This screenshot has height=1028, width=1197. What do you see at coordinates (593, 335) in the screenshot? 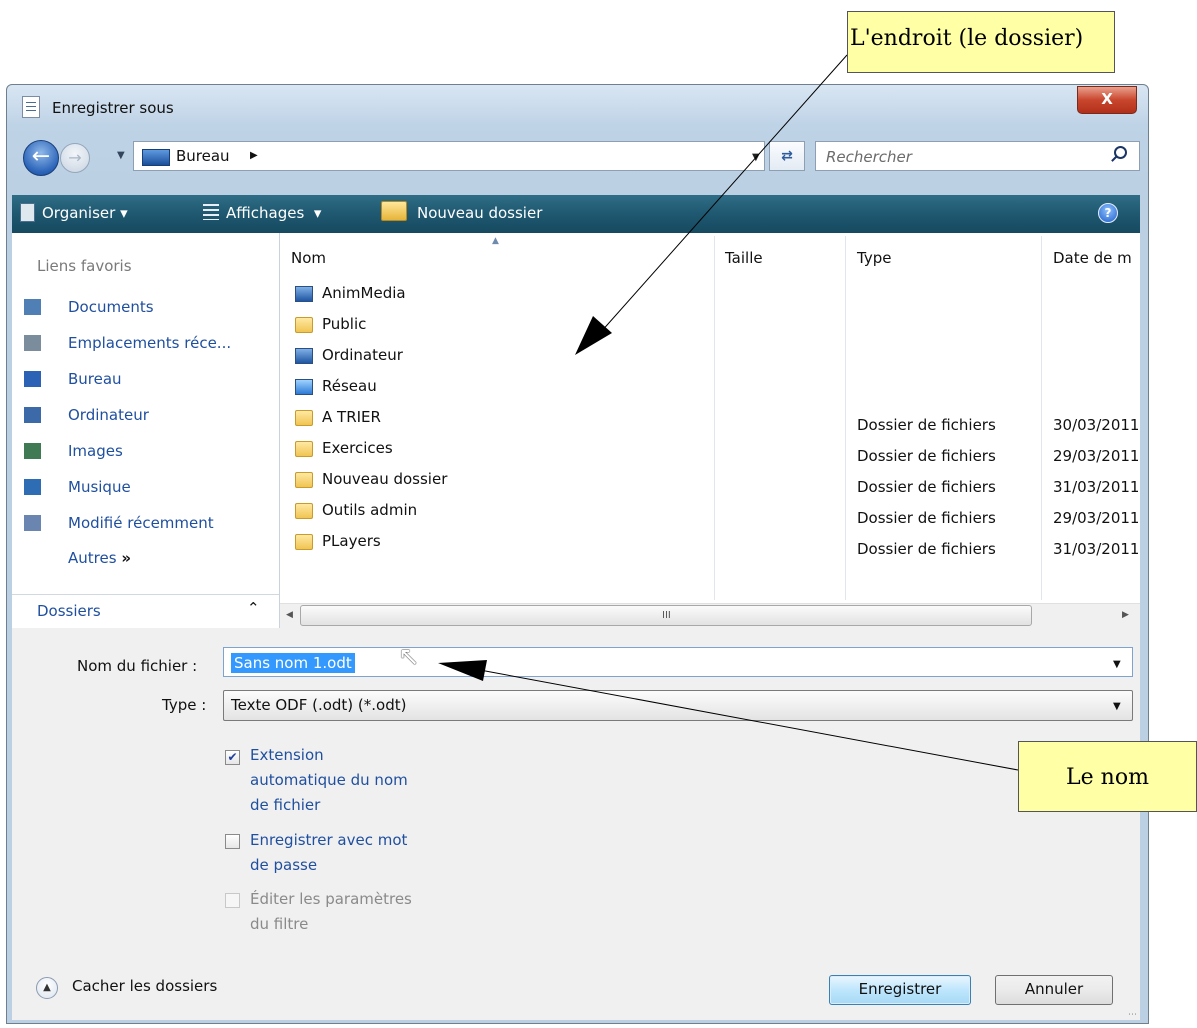
I see `location-arrowhead` at bounding box center [593, 335].